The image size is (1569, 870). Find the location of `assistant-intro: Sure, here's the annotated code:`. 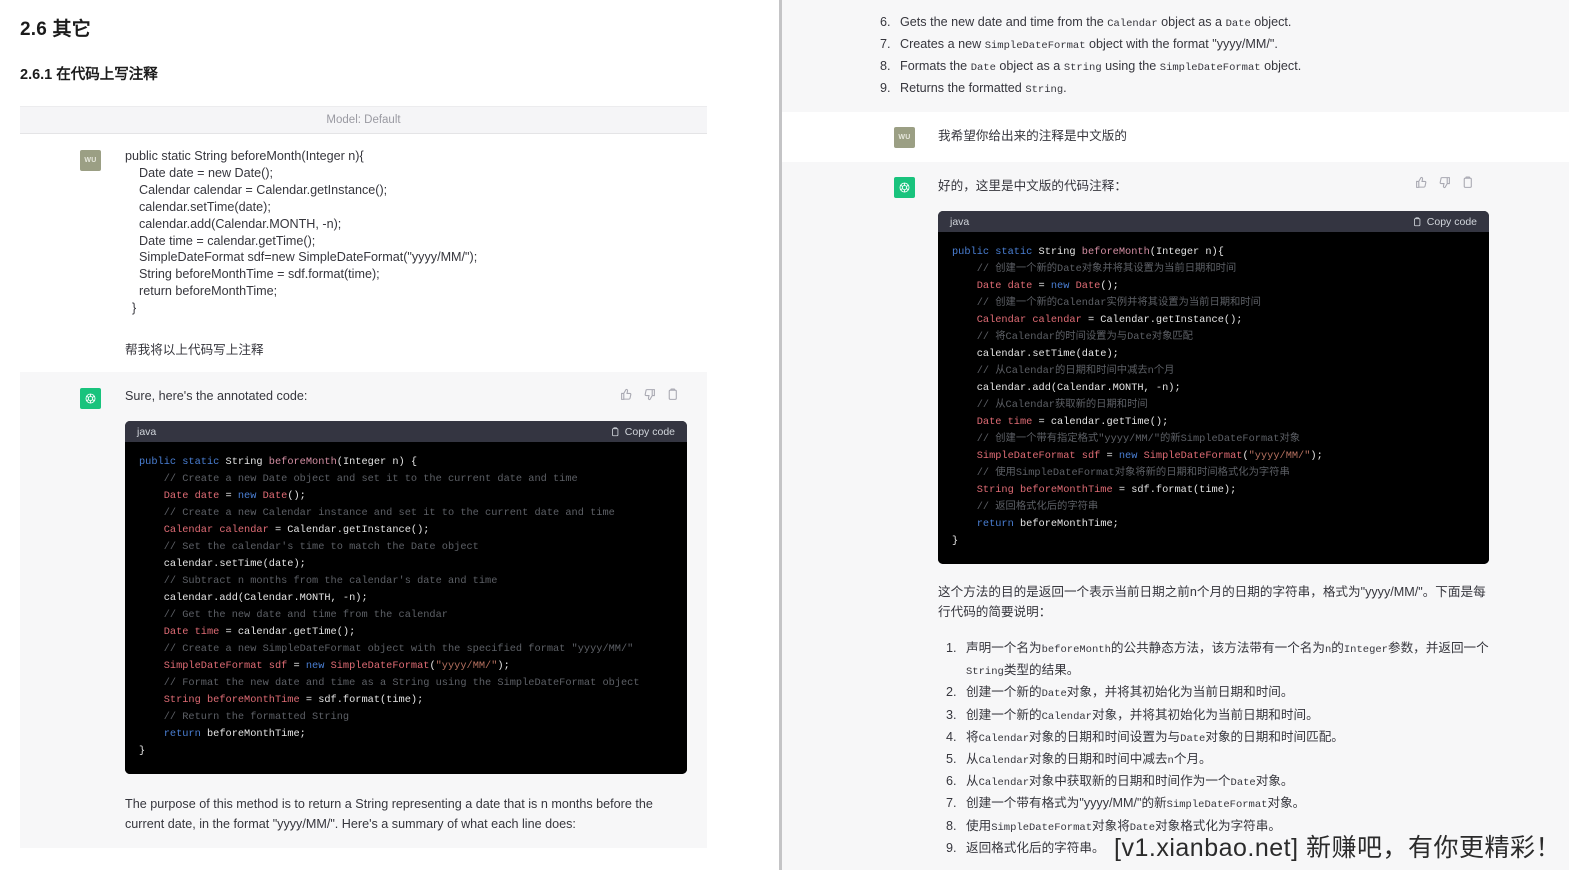

assistant-intro: Sure, here's the annotated code: is located at coordinates (216, 396).